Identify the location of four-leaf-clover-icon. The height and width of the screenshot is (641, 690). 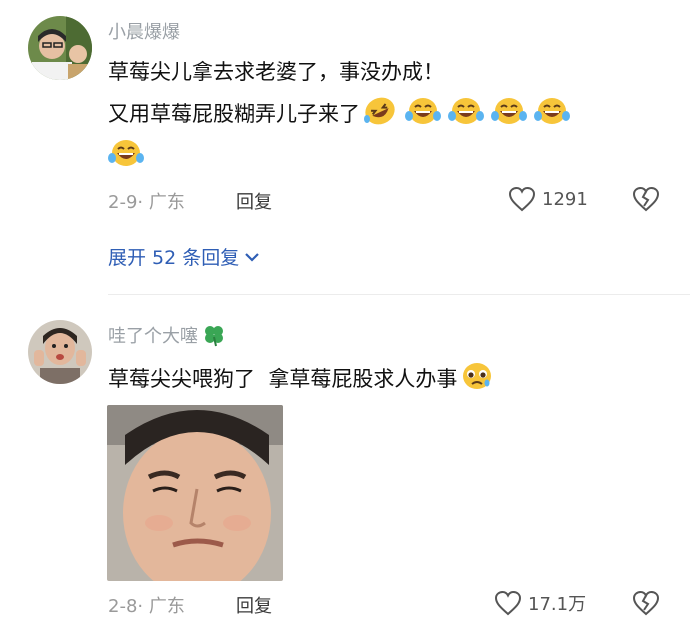
(214, 336).